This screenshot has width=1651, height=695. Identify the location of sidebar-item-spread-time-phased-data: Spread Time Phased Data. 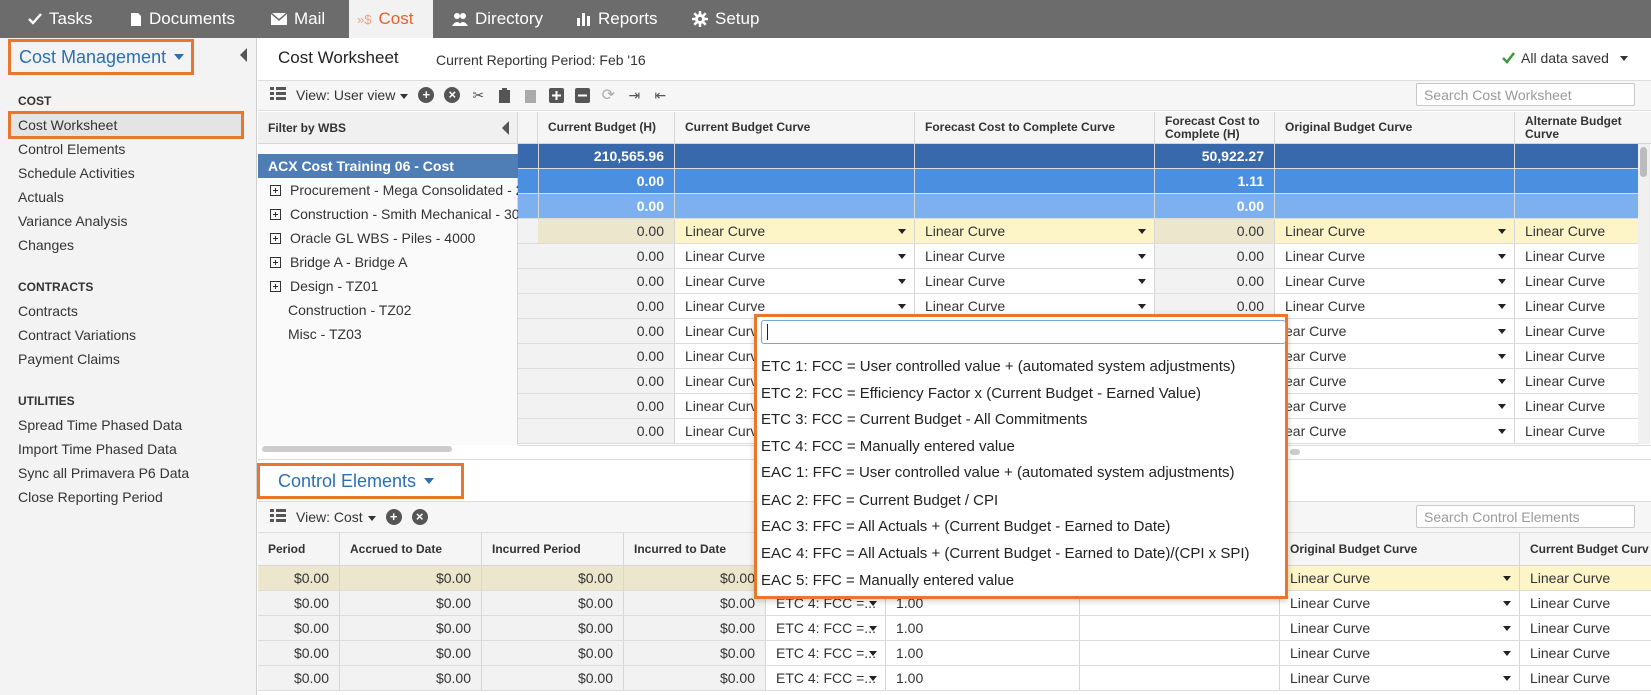
(100, 425).